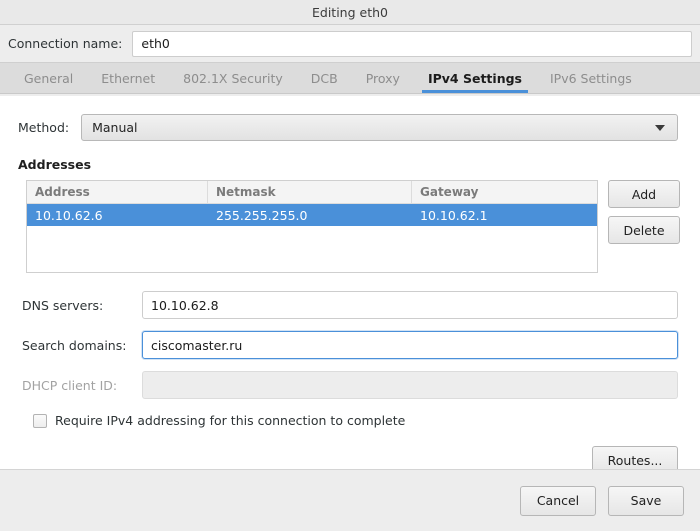 The width and height of the screenshot is (700, 531). What do you see at coordinates (117, 192) in the screenshot?
I see `column-header-address: Address` at bounding box center [117, 192].